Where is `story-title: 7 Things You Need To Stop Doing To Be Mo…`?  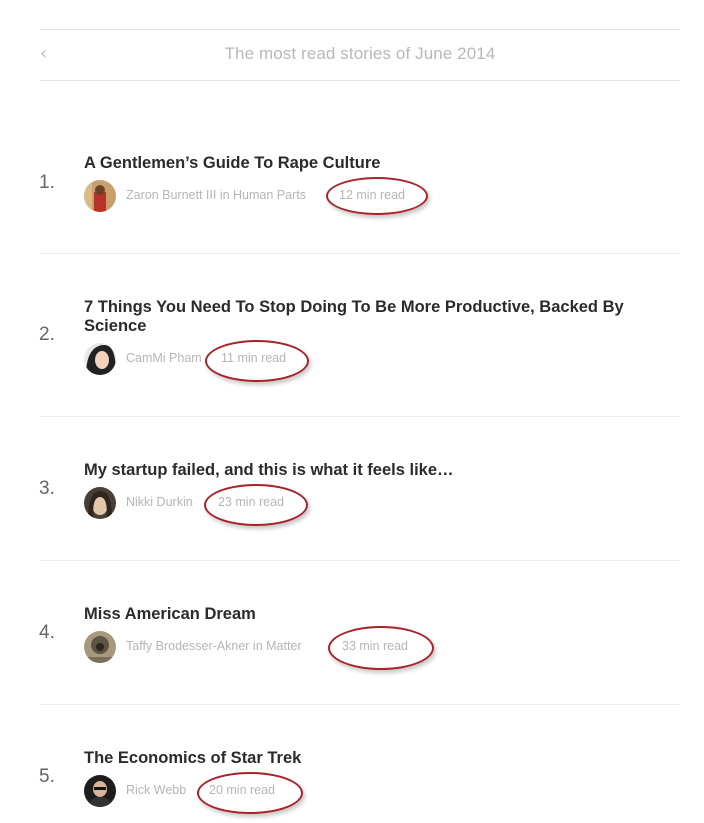 story-title: 7 Things You Need To Stop Doing To Be Mo… is located at coordinates (379, 317).